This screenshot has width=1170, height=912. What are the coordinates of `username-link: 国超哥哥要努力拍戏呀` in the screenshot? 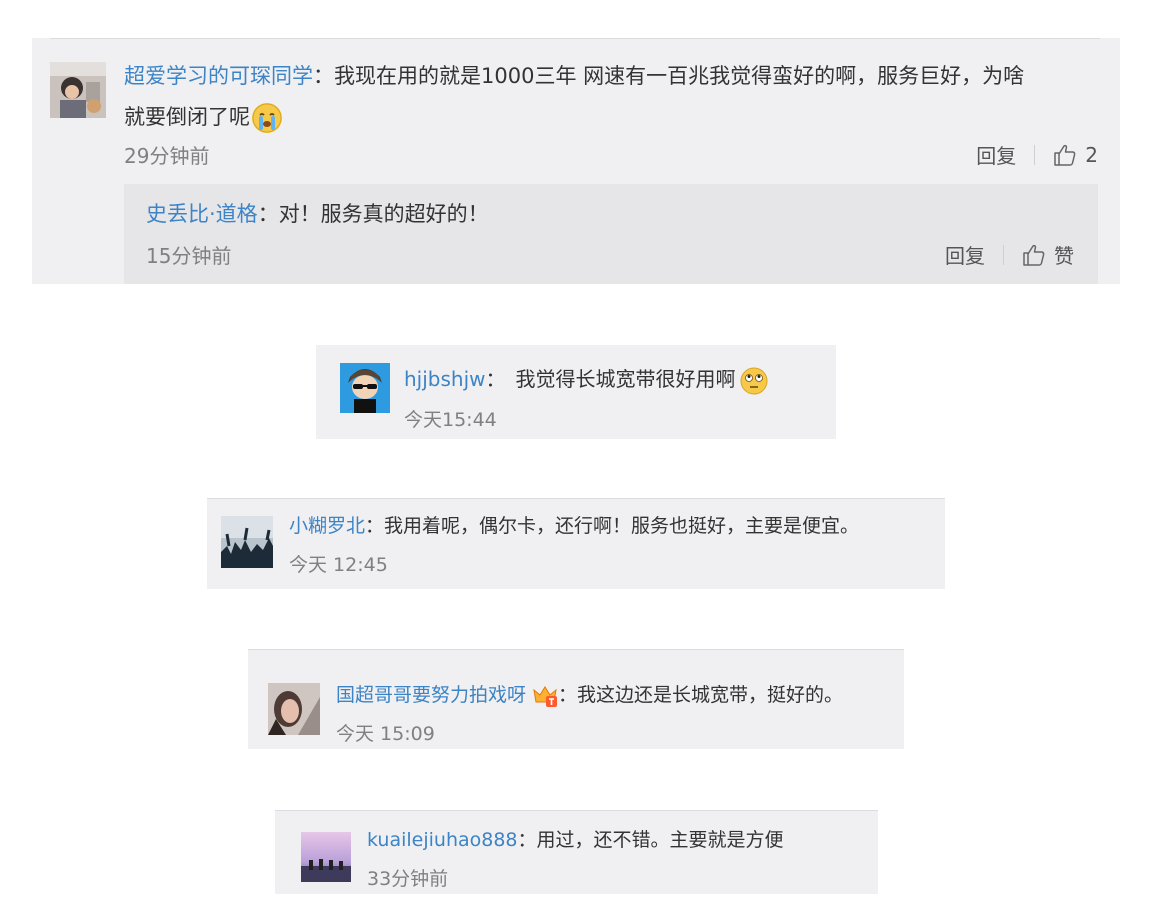 It's located at (431, 695).